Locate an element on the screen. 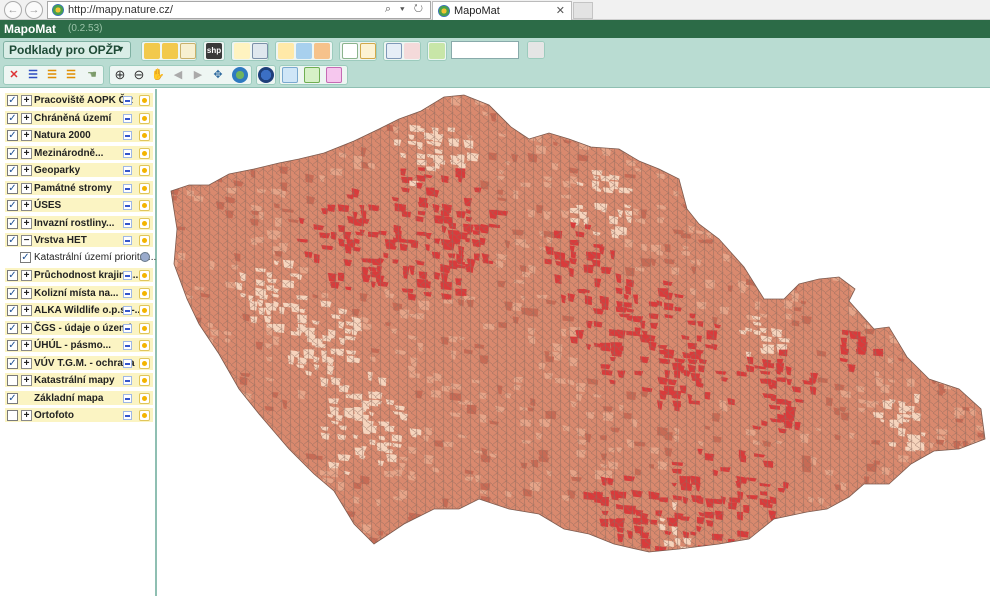  filter-icon: ☰ is located at coordinates (71, 75).